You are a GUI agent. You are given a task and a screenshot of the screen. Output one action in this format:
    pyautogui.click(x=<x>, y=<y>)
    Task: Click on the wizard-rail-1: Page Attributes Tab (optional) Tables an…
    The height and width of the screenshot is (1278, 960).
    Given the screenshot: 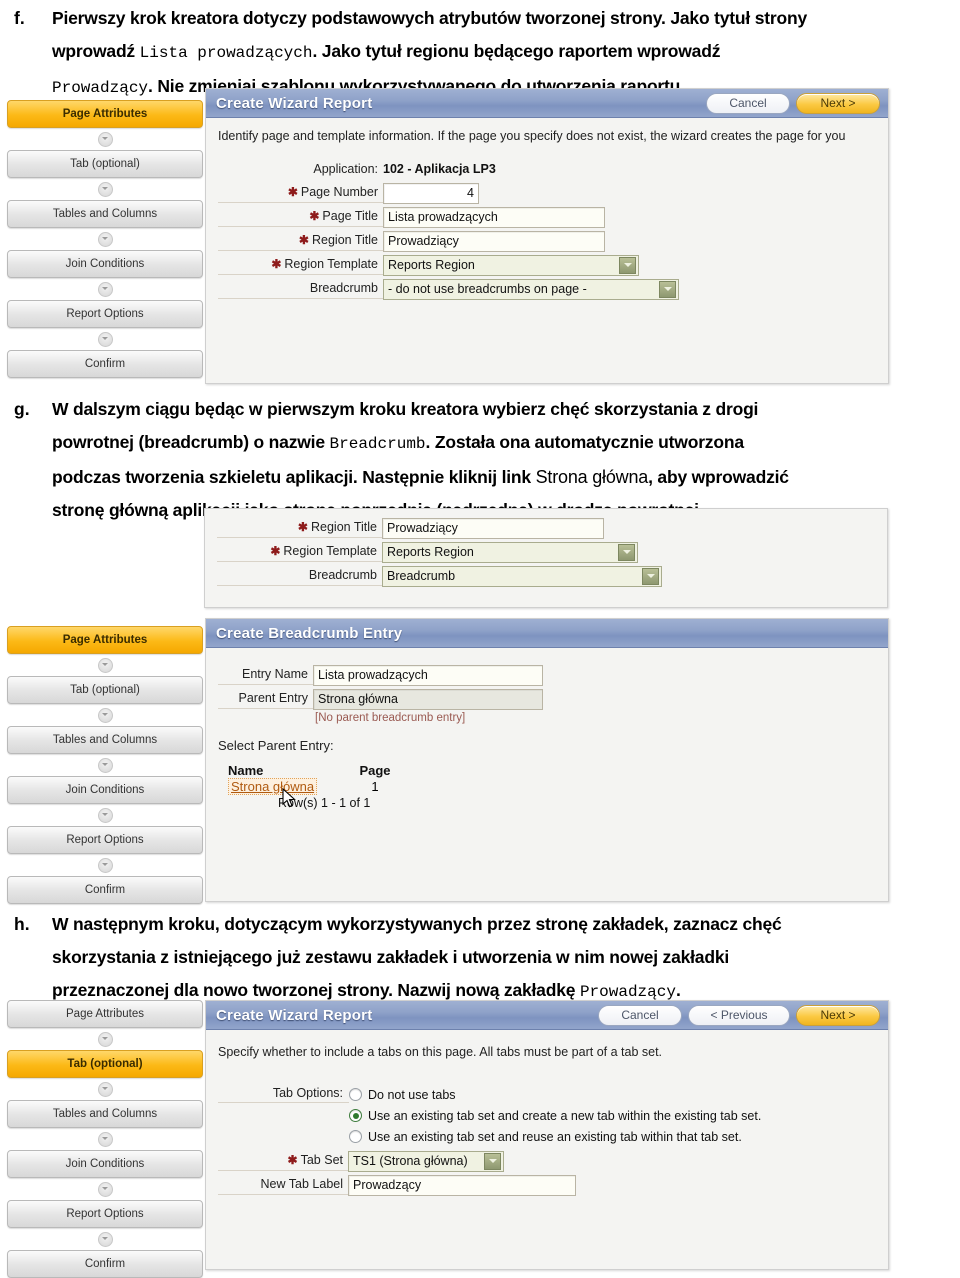 What is the action you would take?
    pyautogui.click(x=105, y=239)
    